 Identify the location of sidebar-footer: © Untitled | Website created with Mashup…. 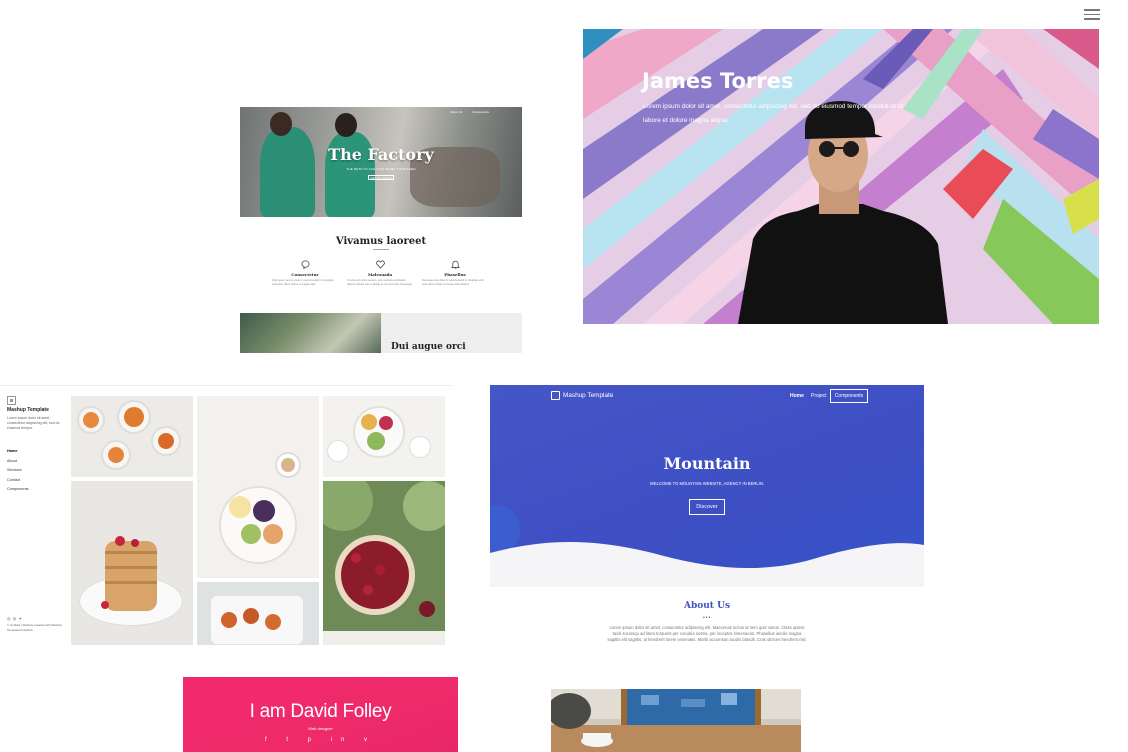
(34, 627).